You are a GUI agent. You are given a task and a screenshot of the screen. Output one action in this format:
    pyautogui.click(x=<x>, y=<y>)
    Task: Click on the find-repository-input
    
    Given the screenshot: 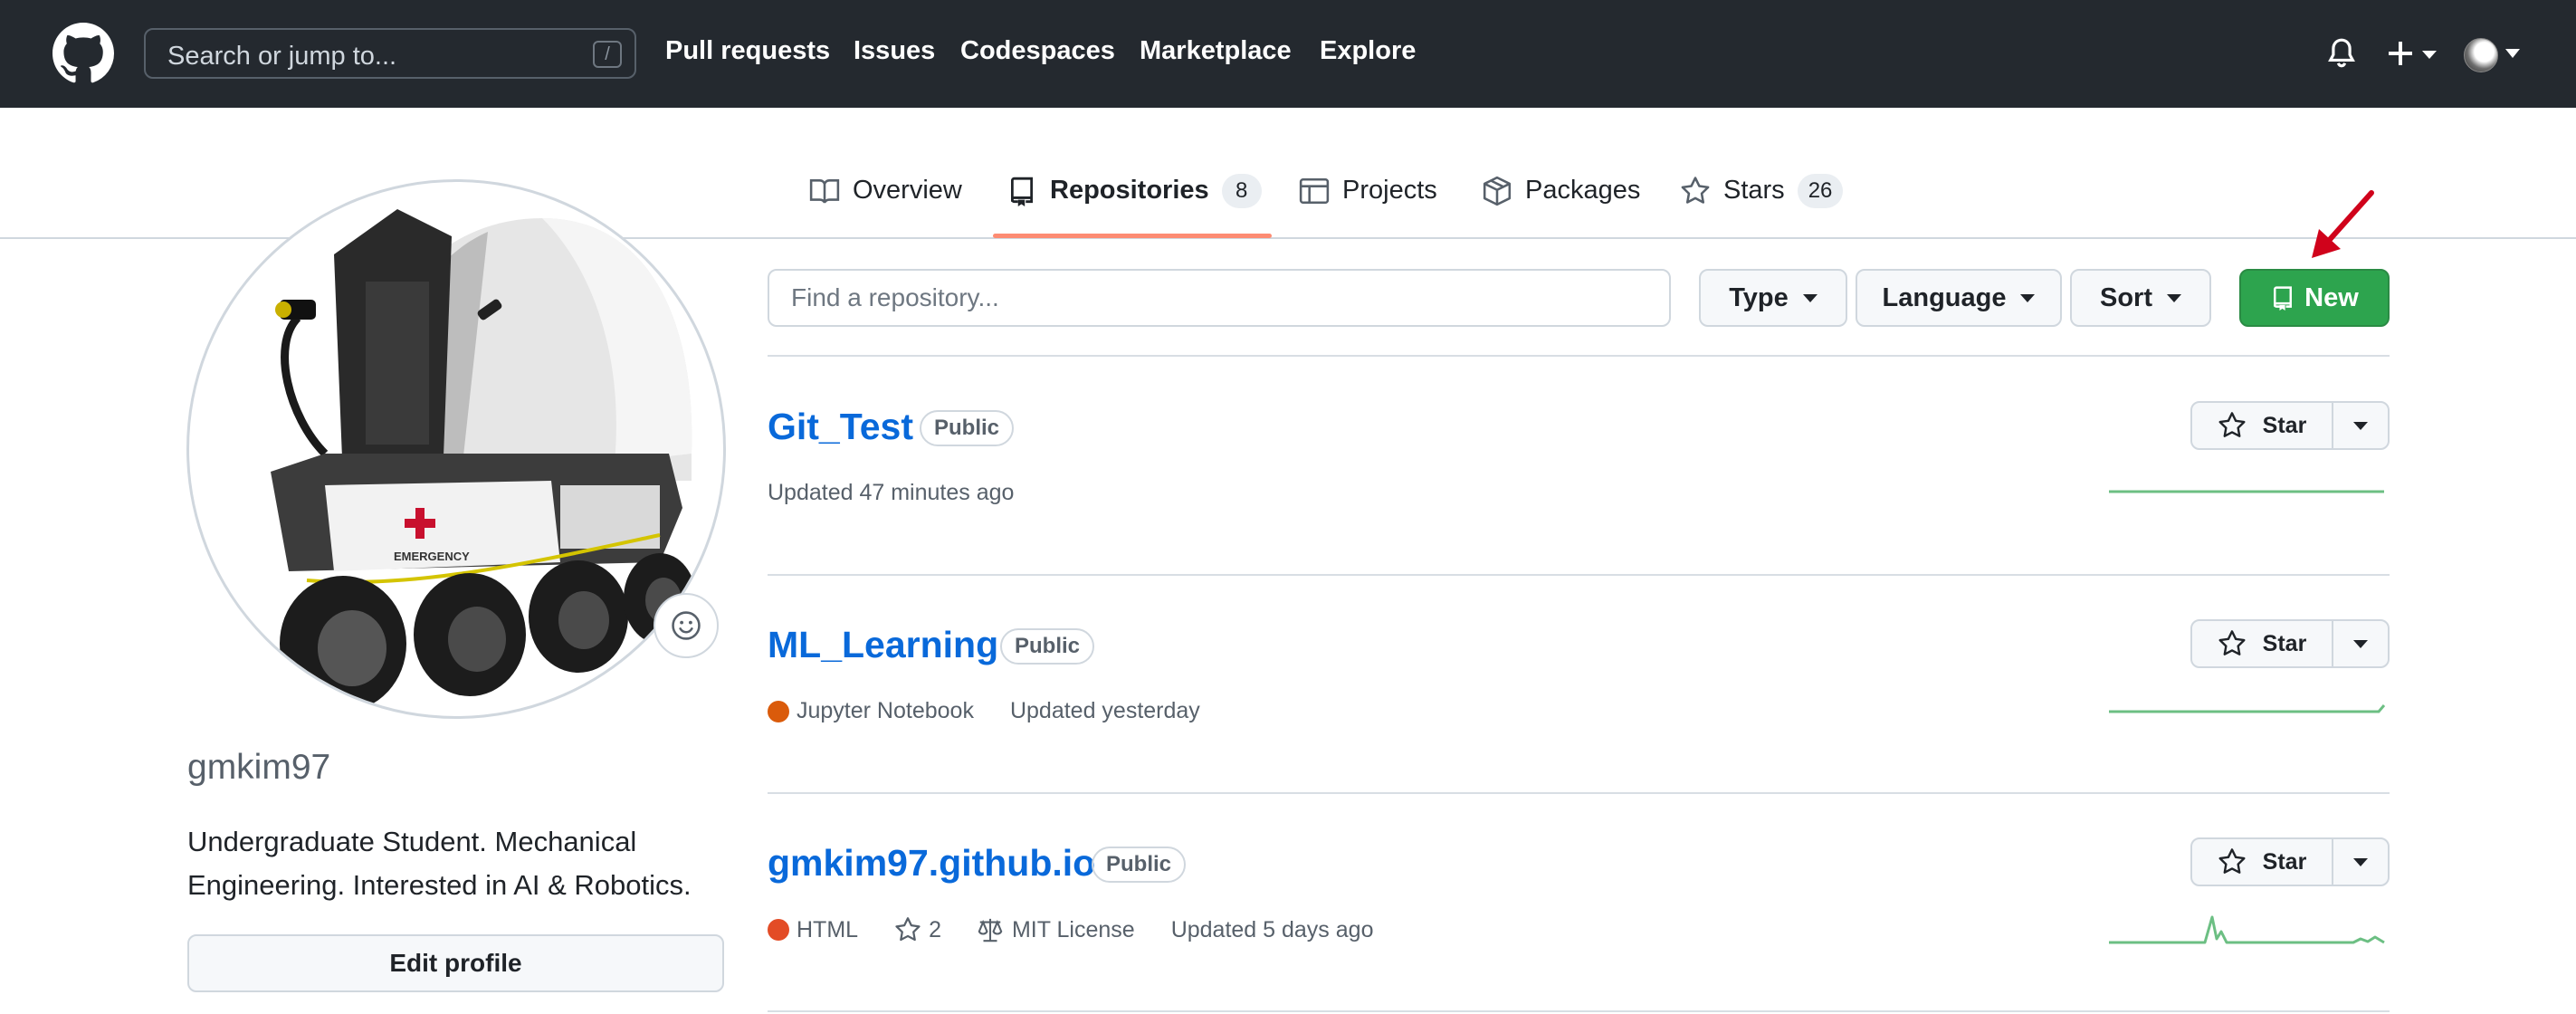 What is the action you would take?
    pyautogui.click(x=1220, y=298)
    